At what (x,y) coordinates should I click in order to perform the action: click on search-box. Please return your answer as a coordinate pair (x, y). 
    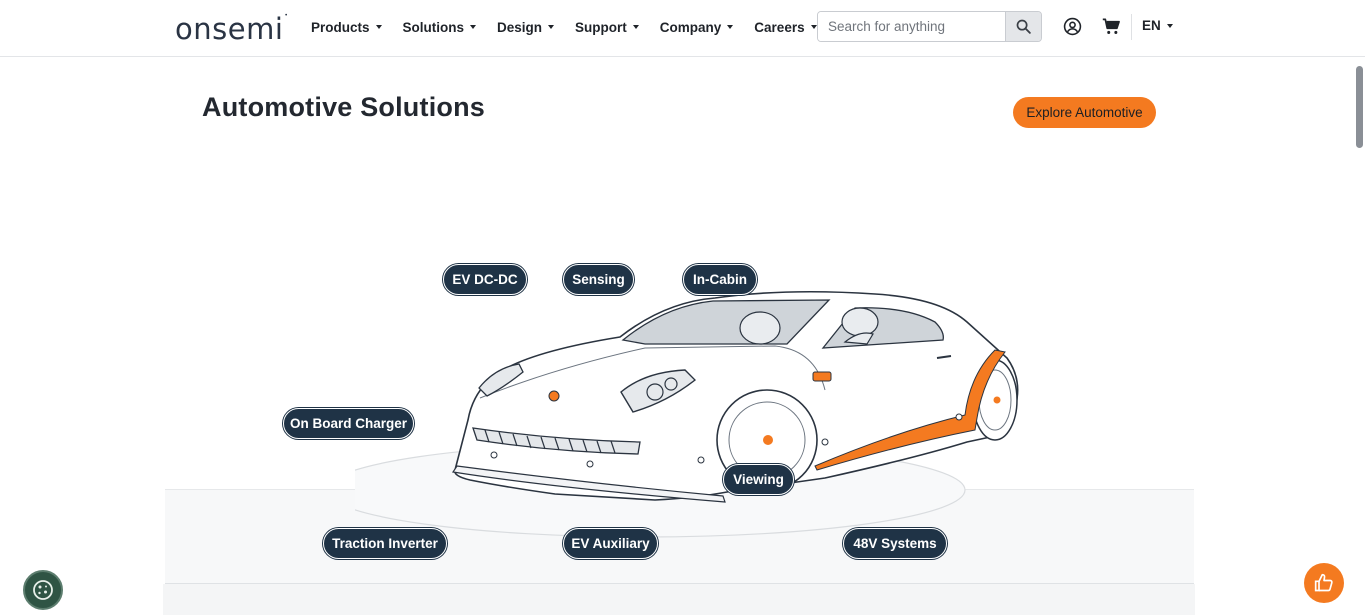
    Looking at the image, I should click on (929, 26).